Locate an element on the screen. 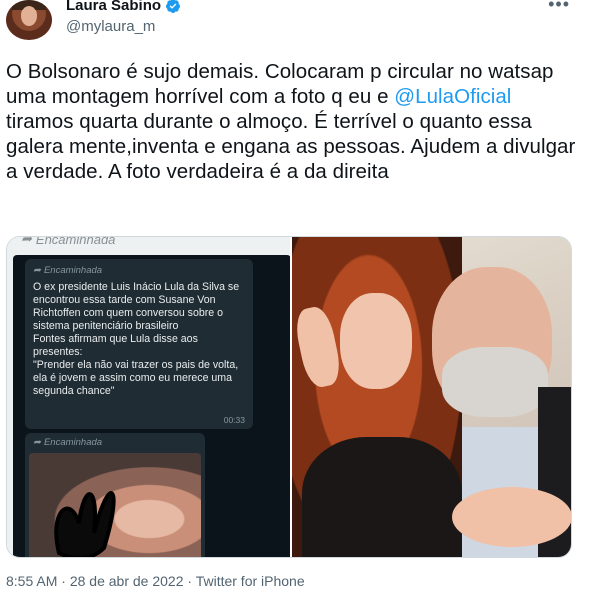  tweet-time: 8:55 AM is located at coordinates (31, 581).